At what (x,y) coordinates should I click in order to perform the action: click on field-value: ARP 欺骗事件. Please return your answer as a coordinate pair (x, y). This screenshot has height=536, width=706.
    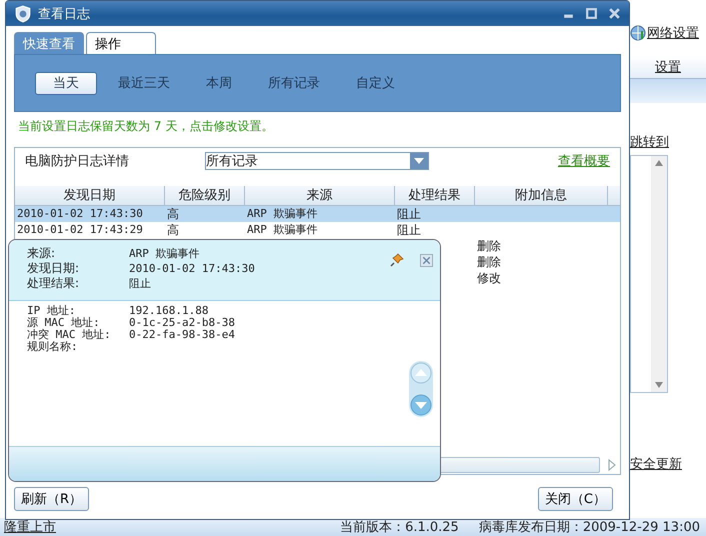
    Looking at the image, I should click on (164, 253).